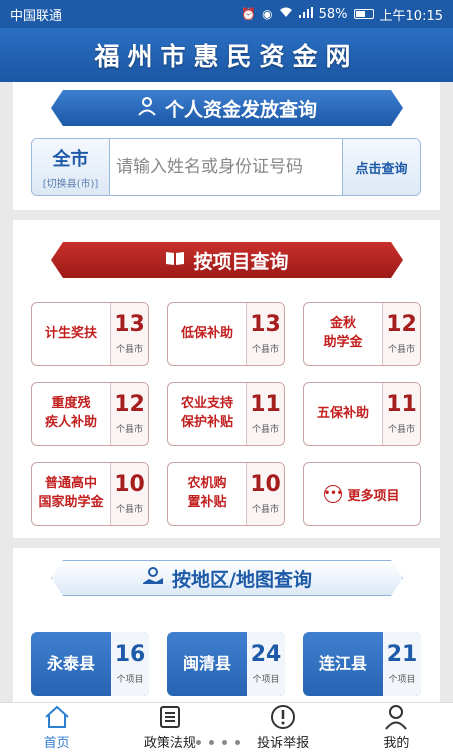  I want to click on city-label: 全市, so click(70, 159).